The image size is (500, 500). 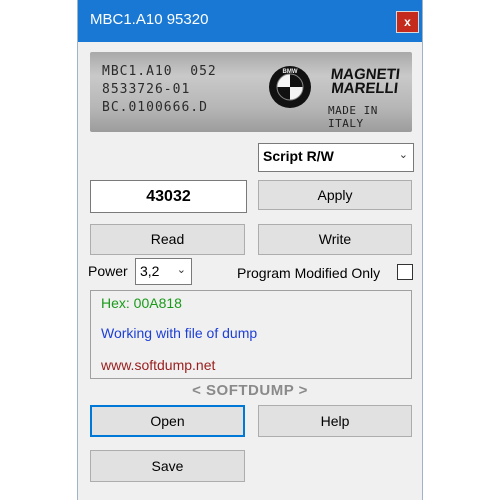 What do you see at coordinates (335, 421) in the screenshot?
I see `help-button: Help` at bounding box center [335, 421].